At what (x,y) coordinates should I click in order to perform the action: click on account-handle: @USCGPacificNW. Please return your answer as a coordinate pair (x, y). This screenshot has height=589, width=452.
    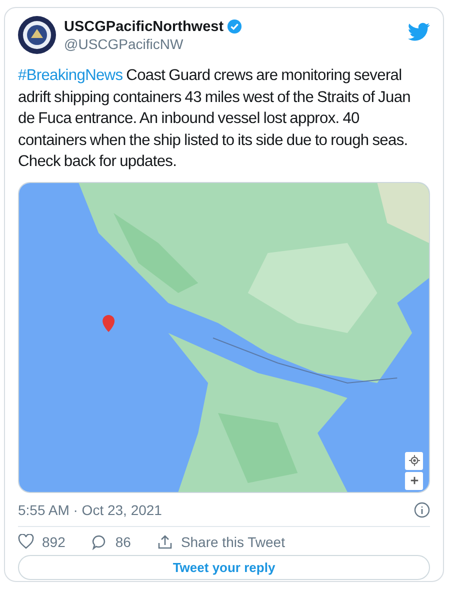
    Looking at the image, I should click on (232, 44).